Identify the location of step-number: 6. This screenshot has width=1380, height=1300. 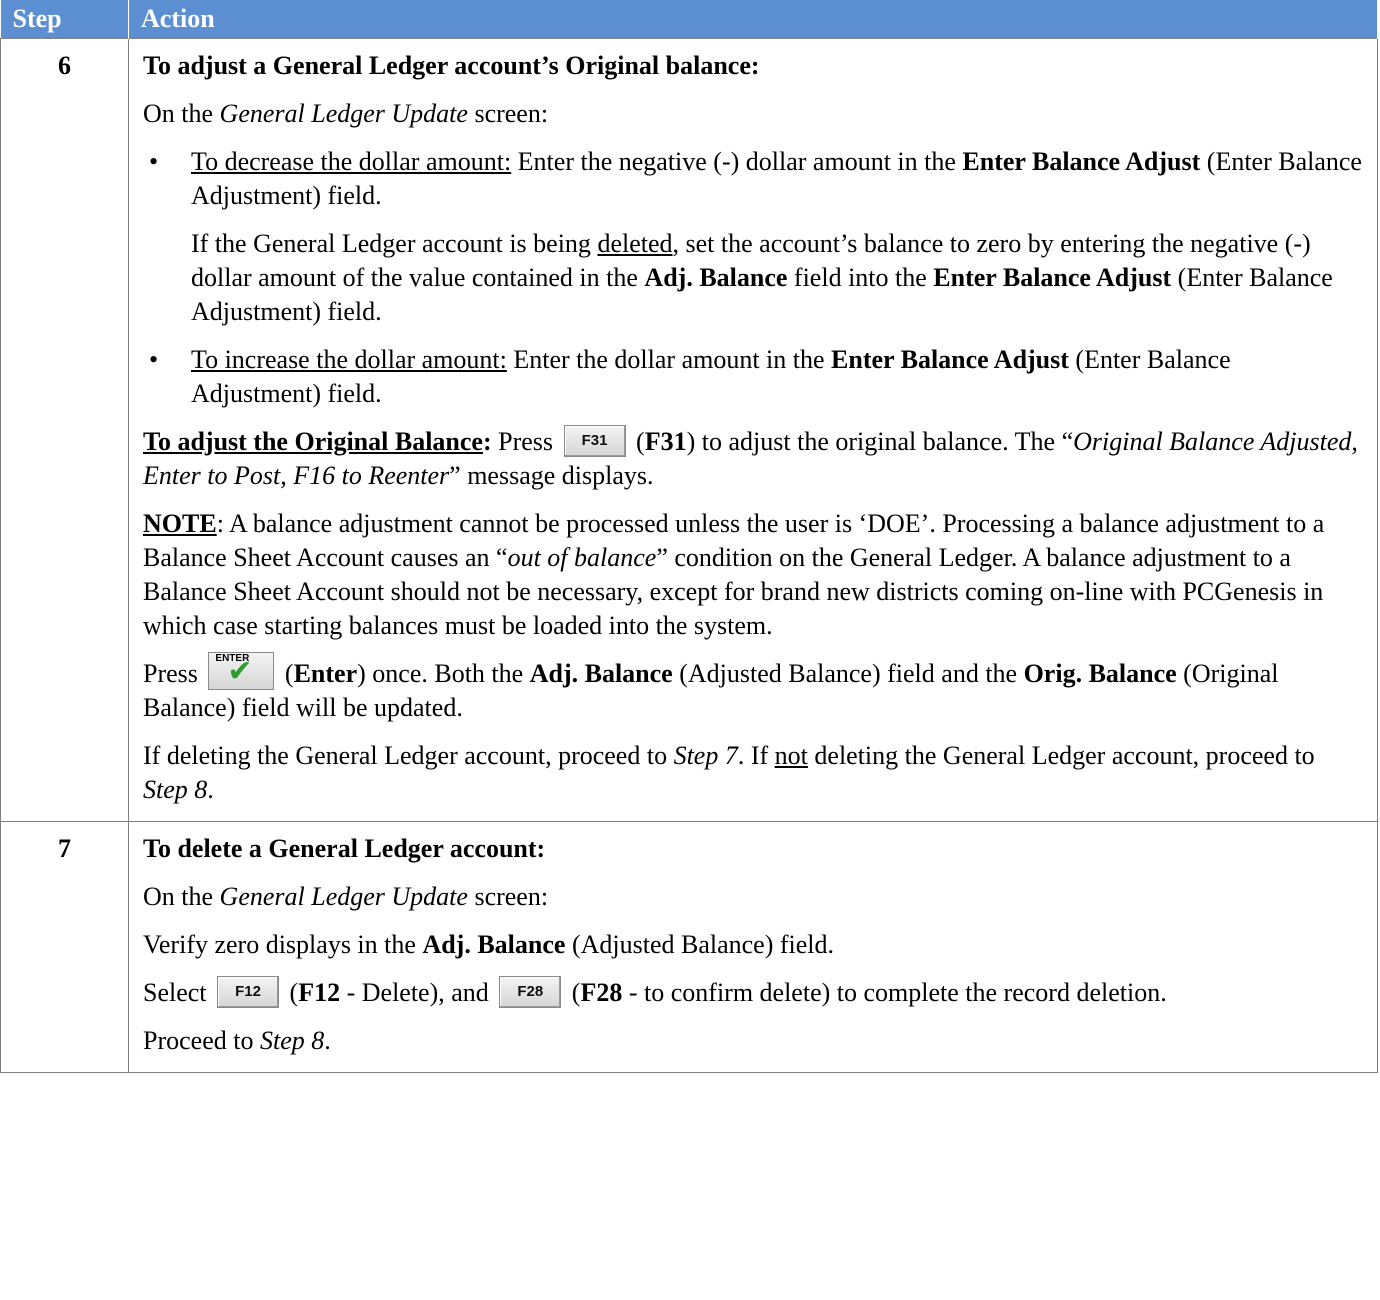
(64, 430).